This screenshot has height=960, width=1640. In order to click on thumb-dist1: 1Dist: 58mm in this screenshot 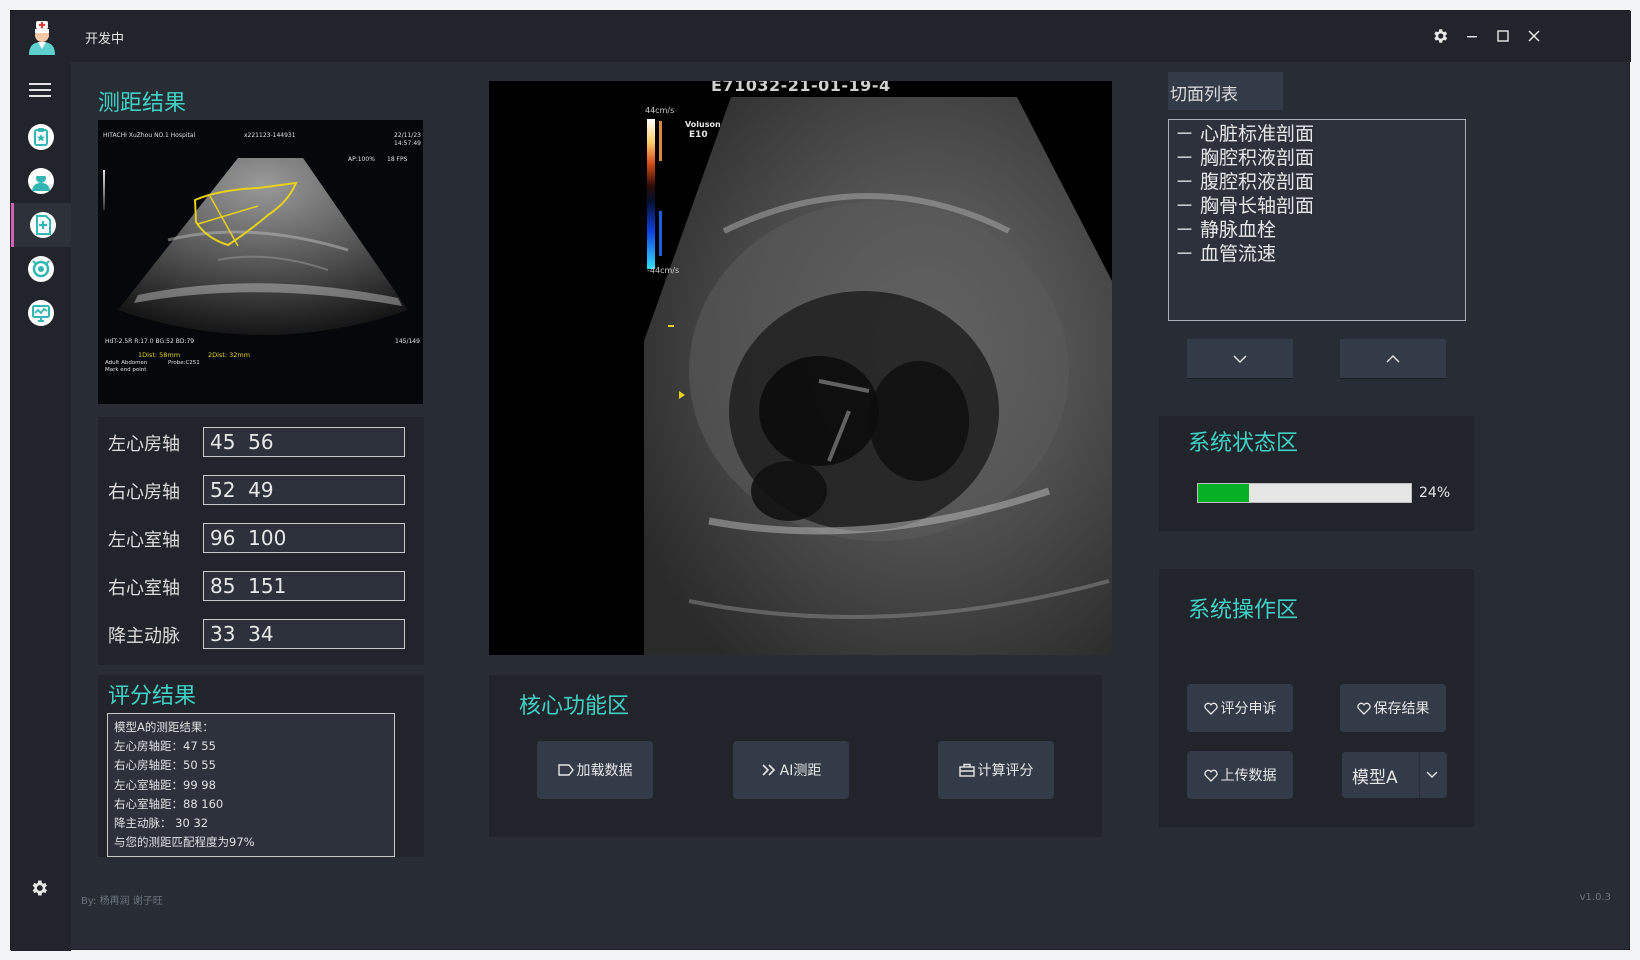, I will do `click(159, 355)`.